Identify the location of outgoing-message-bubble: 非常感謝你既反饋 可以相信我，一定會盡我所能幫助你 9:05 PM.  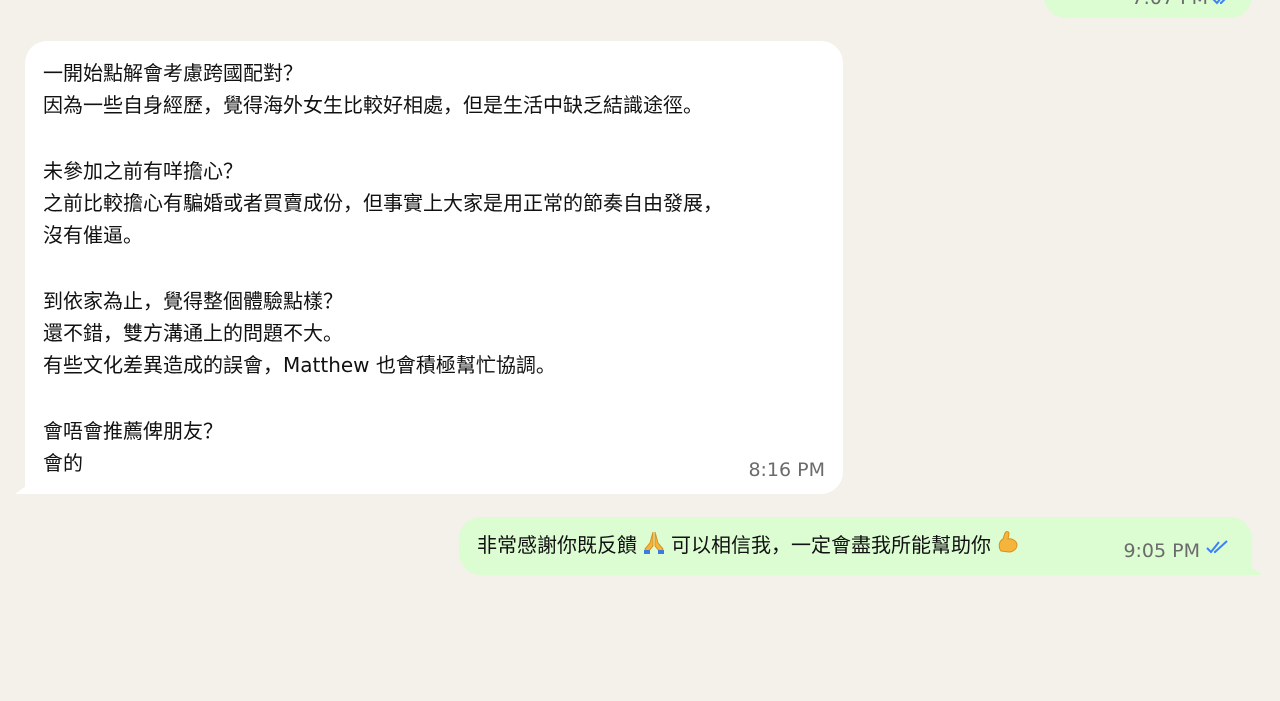
(855, 546).